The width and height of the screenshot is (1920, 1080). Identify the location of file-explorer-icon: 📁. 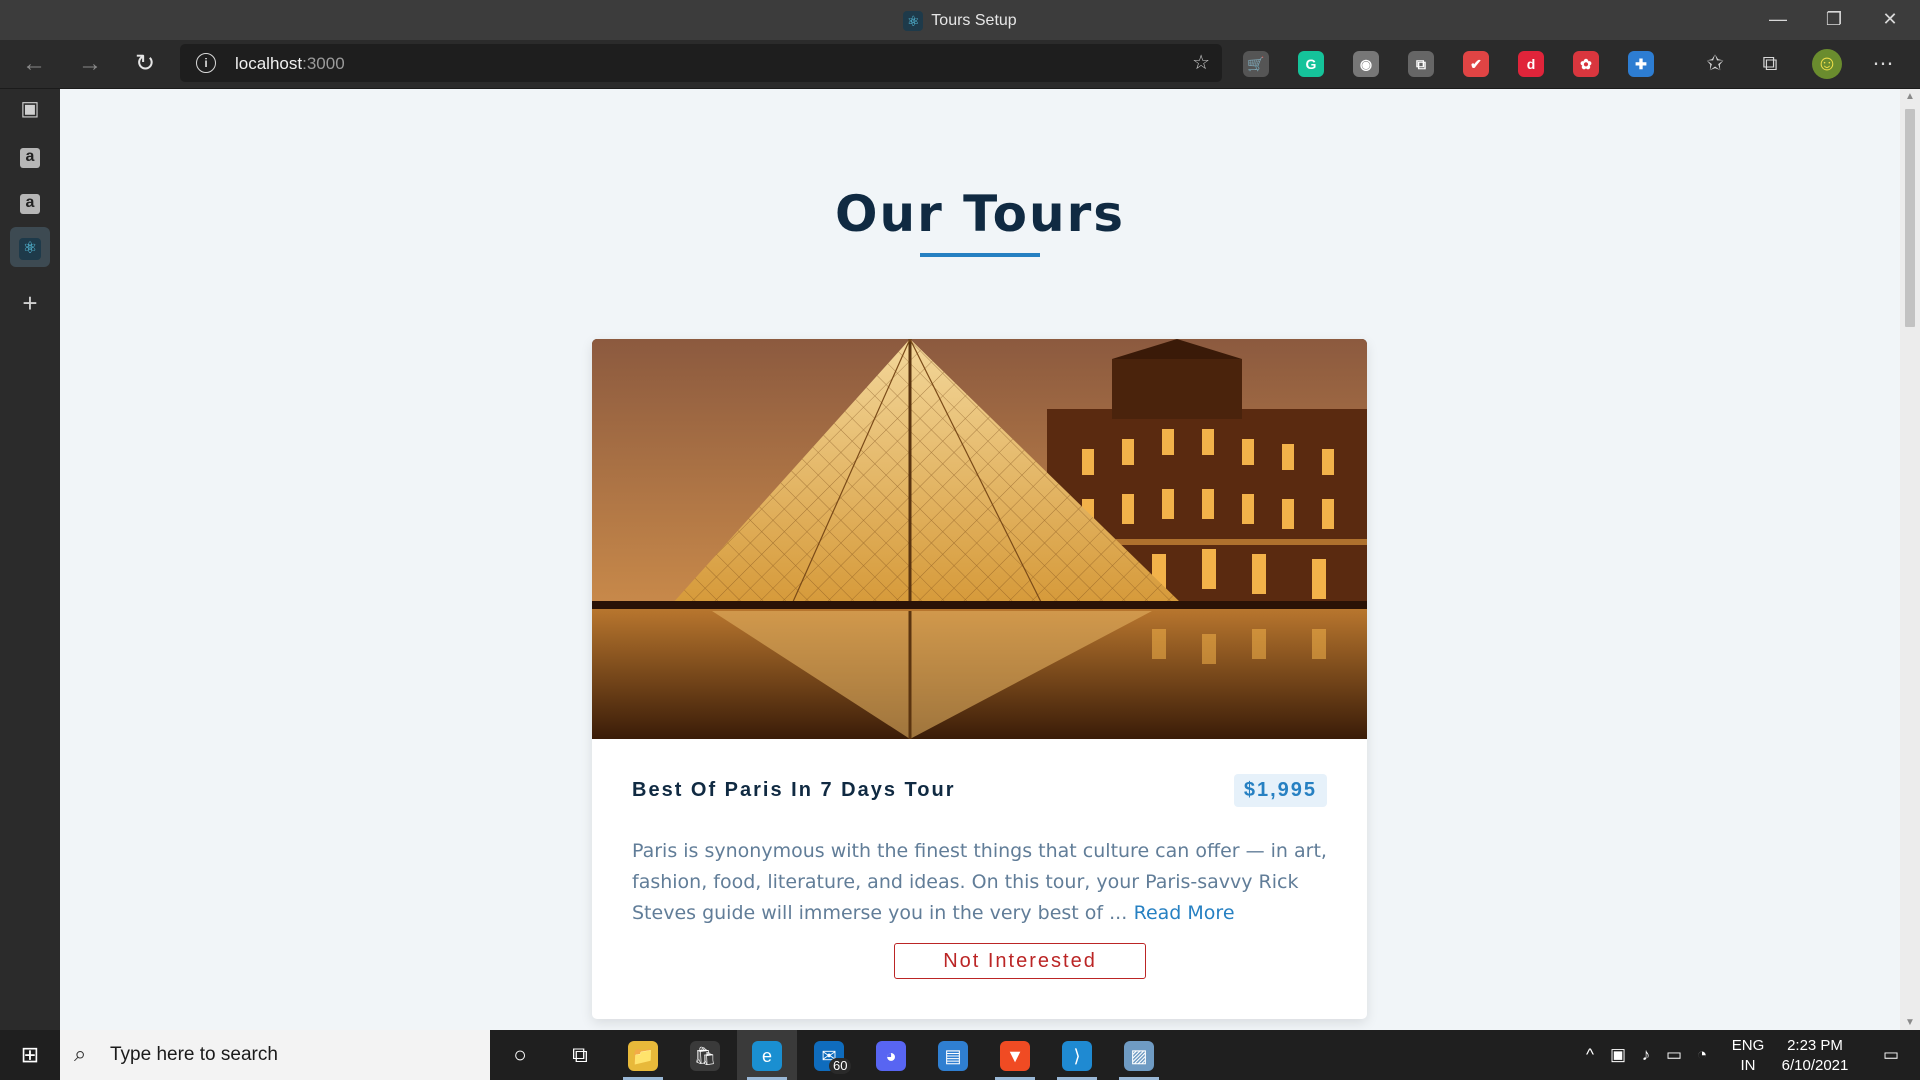
(643, 1056).